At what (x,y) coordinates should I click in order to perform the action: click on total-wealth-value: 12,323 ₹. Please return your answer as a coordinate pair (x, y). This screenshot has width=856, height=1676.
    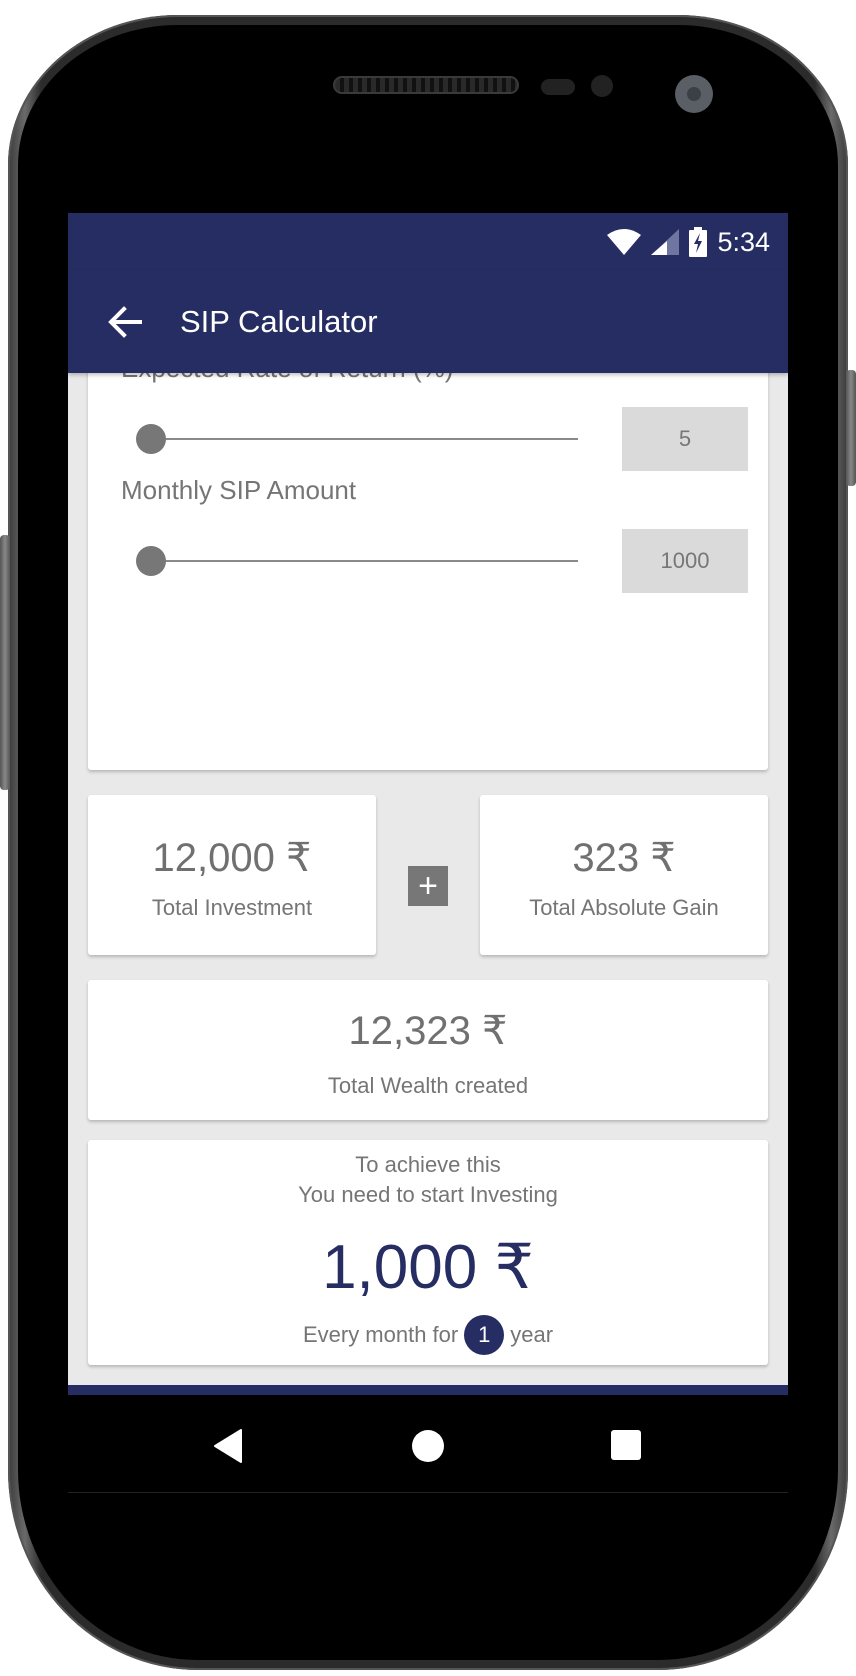
    Looking at the image, I should click on (428, 1031).